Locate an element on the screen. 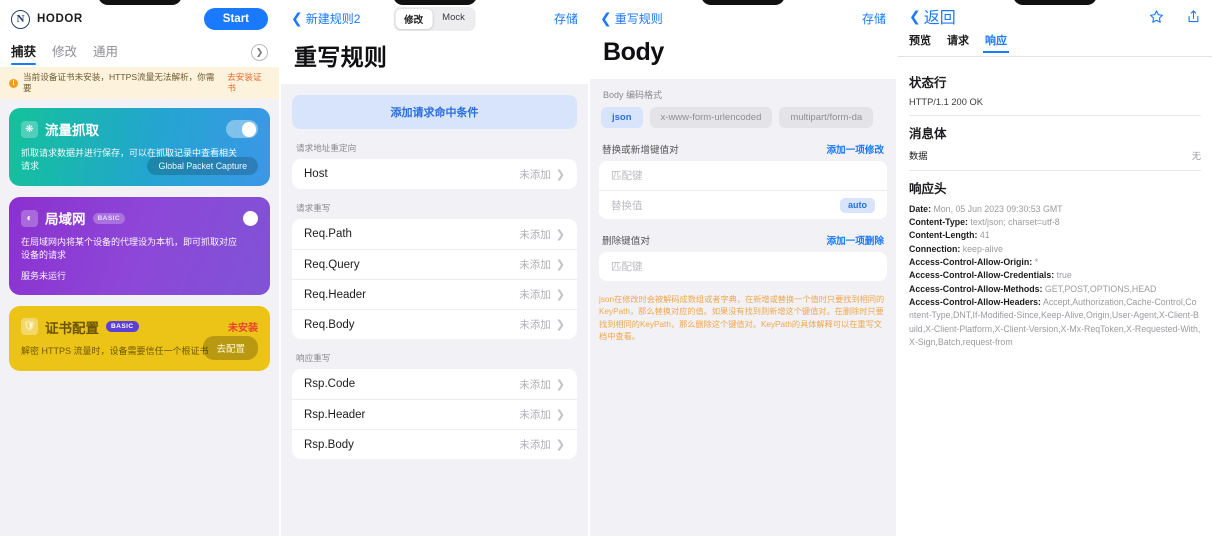 The height and width of the screenshot is (536, 1216). add-deletion-button: 添加一项删除 is located at coordinates (855, 240).